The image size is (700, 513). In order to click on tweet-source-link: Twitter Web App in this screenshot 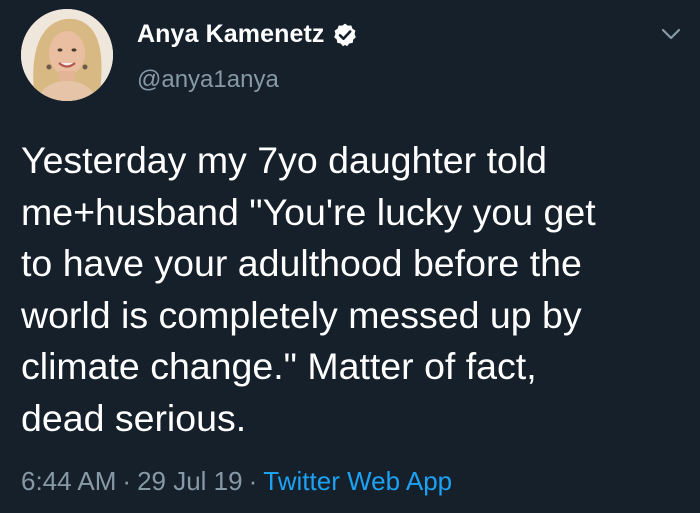, I will do `click(357, 481)`.